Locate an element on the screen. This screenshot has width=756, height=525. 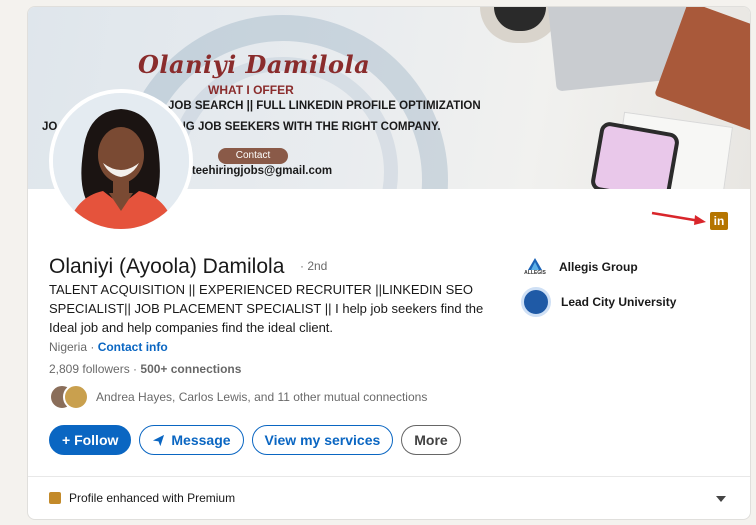
allegis-logo-icon: ALLEGIS is located at coordinates (535, 267).